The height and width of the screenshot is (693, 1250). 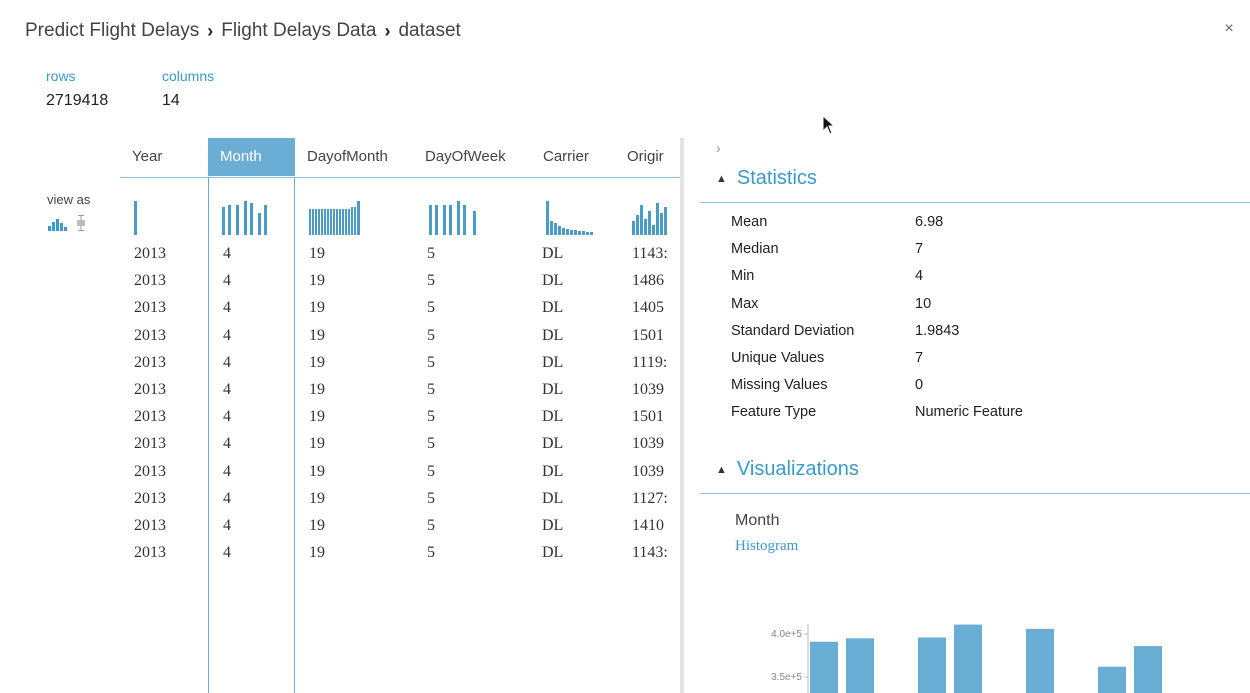 I want to click on year-sparkline, so click(x=138, y=218).